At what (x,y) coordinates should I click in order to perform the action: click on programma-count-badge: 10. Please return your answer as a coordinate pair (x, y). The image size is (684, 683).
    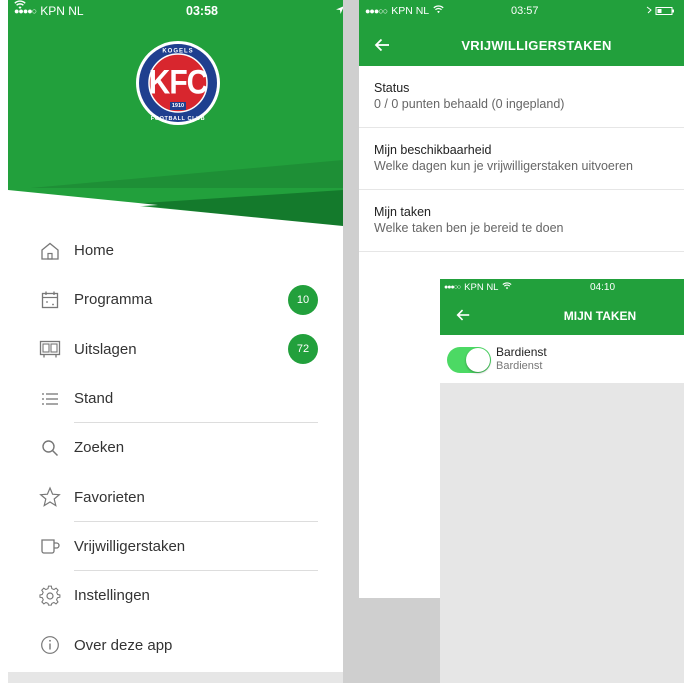
    Looking at the image, I should click on (303, 299).